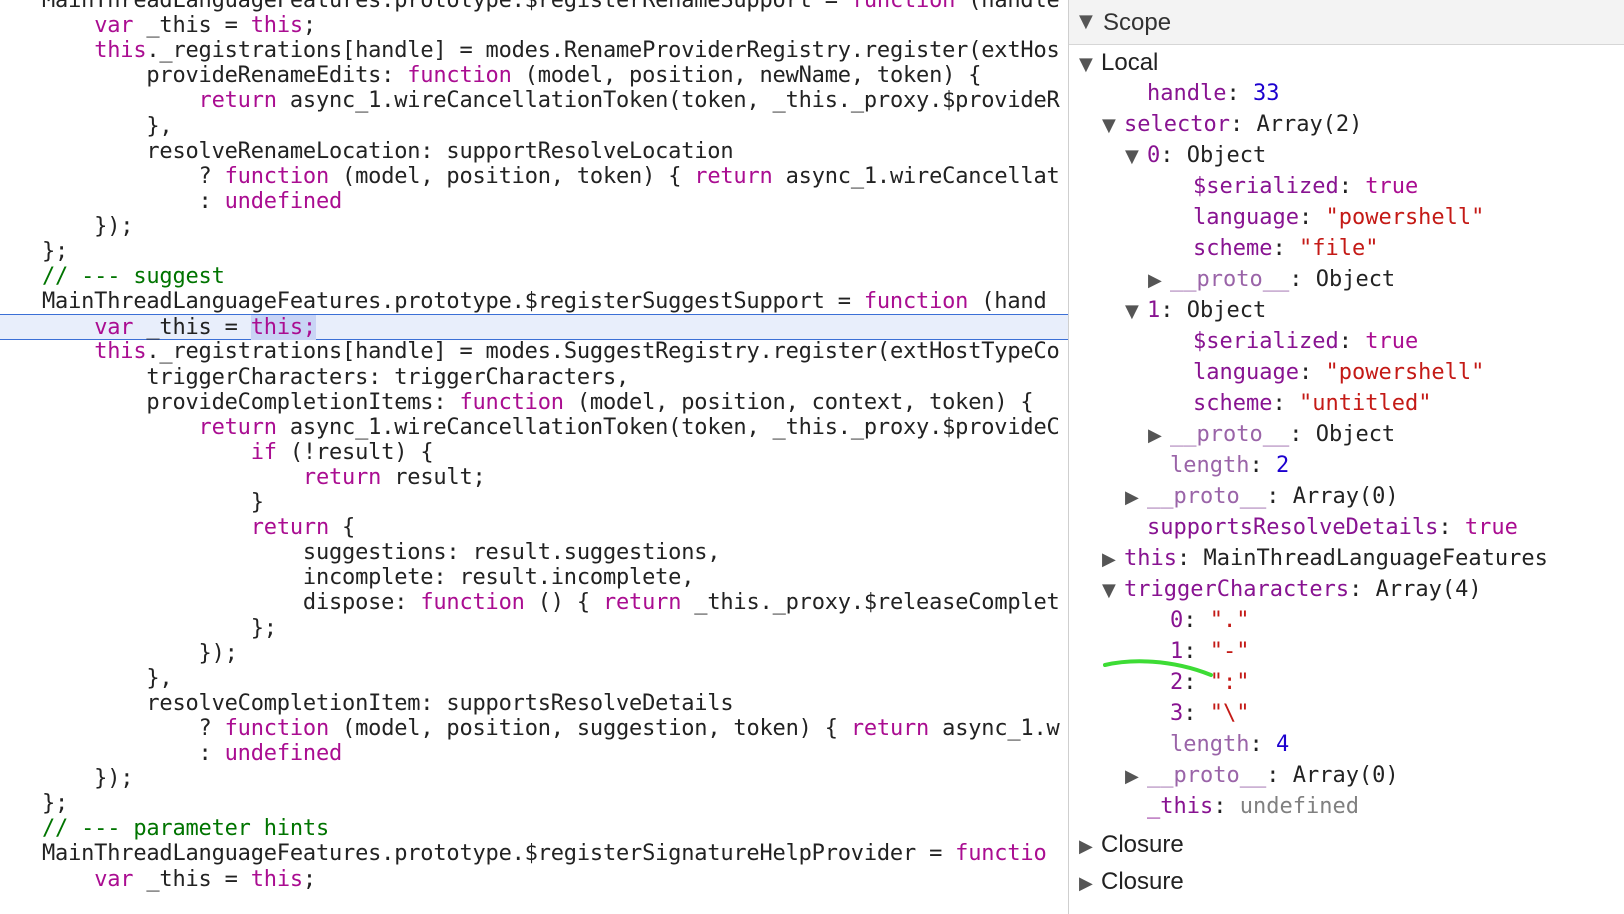 The width and height of the screenshot is (1624, 914). I want to click on scope-variable-row: ▼ triggerCharacters: Array(4), so click(1292, 590).